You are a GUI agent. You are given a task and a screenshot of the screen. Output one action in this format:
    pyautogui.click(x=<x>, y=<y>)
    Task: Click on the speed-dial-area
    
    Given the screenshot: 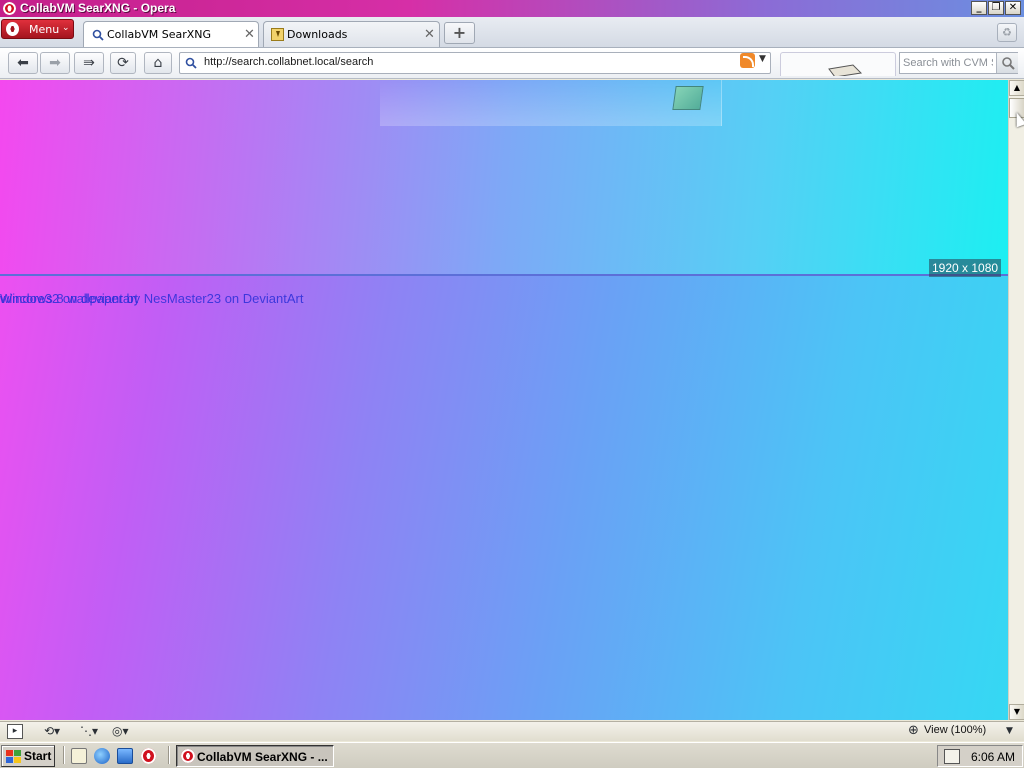 What is the action you would take?
    pyautogui.click(x=838, y=64)
    